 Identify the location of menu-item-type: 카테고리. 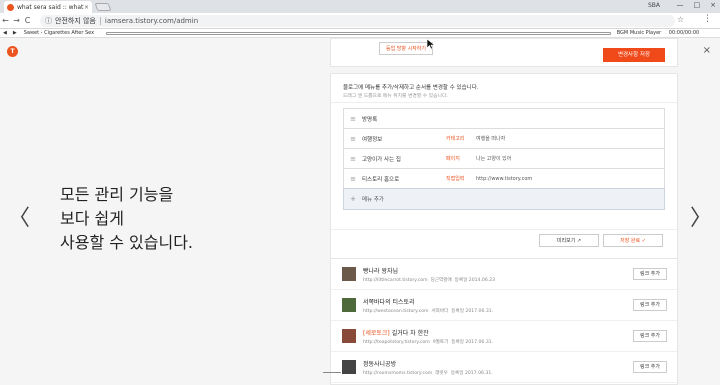
(455, 139).